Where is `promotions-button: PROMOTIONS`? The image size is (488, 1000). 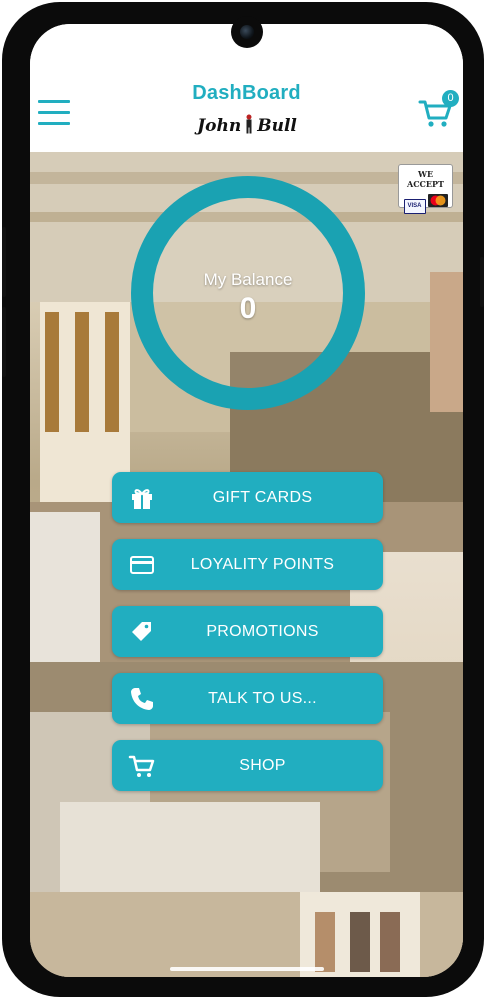
promotions-button: PROMOTIONS is located at coordinates (247, 631).